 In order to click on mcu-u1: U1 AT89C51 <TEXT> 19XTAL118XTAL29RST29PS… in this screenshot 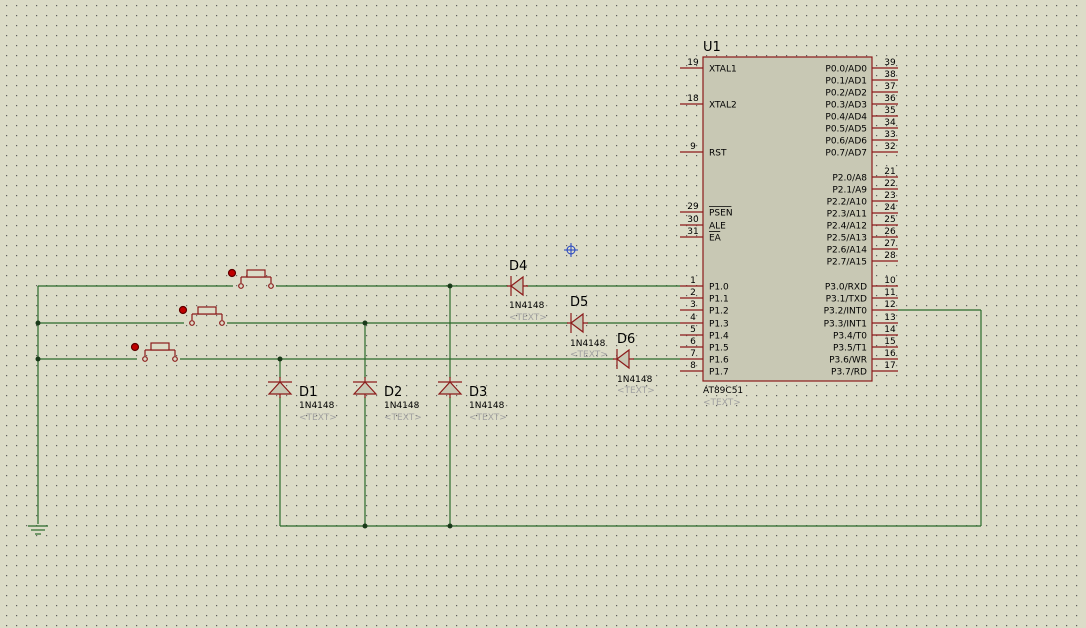, I will do `click(789, 224)`.